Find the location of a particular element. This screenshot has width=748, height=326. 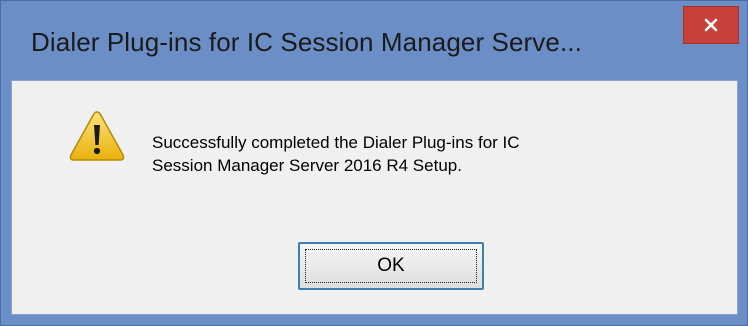

ok-button: OK is located at coordinates (391, 266).